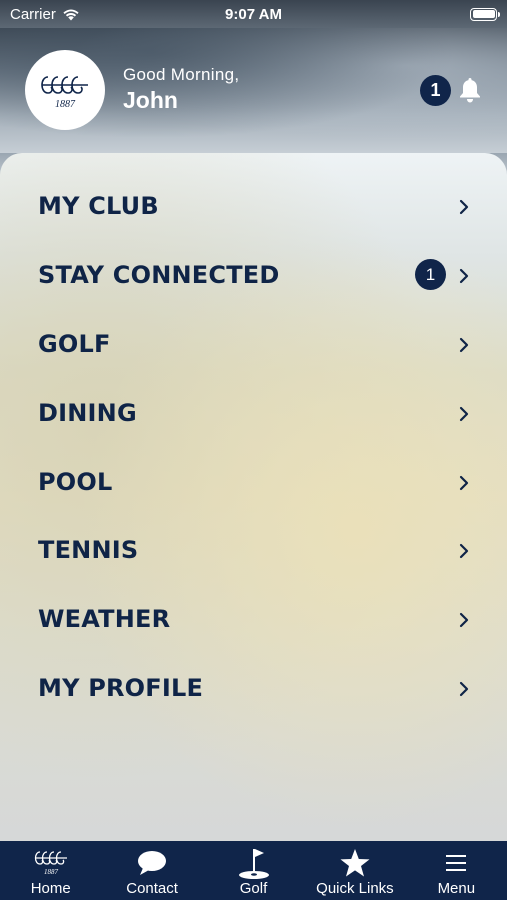  What do you see at coordinates (181, 74) in the screenshot?
I see `greeting-text: Good Morning,` at bounding box center [181, 74].